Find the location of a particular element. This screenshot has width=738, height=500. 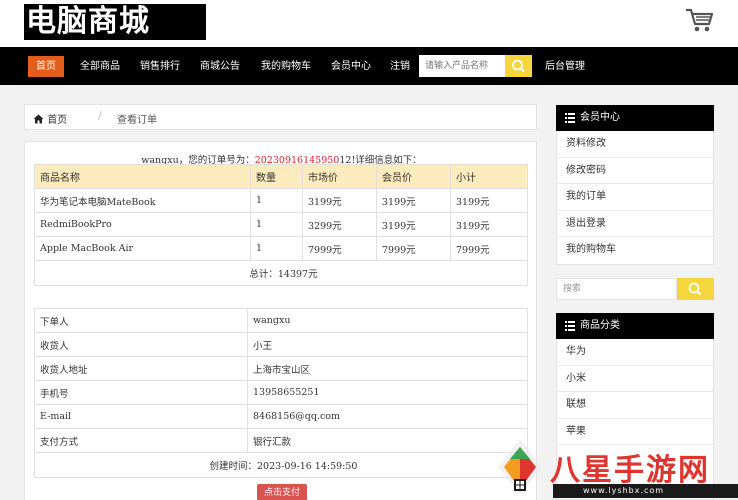

sidebar-item-edit-profile: 资料修改 is located at coordinates (635, 144).